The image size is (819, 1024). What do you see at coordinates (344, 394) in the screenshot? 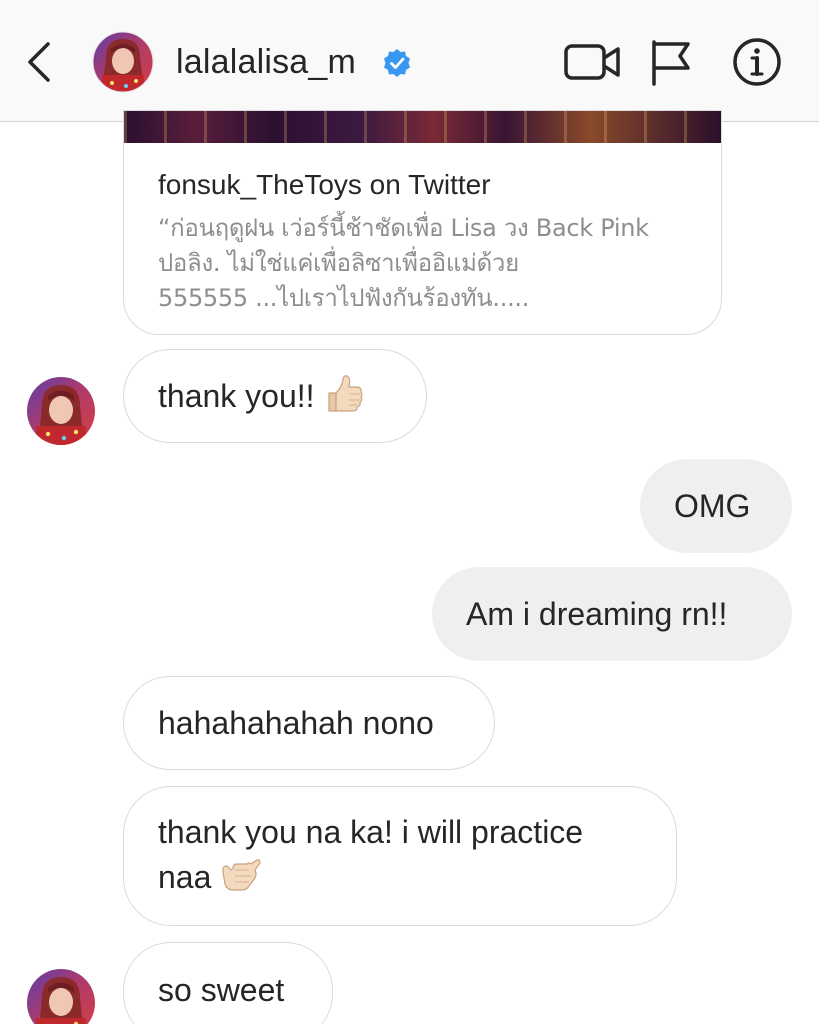
I see `thumbs-up-emoji-icon` at bounding box center [344, 394].